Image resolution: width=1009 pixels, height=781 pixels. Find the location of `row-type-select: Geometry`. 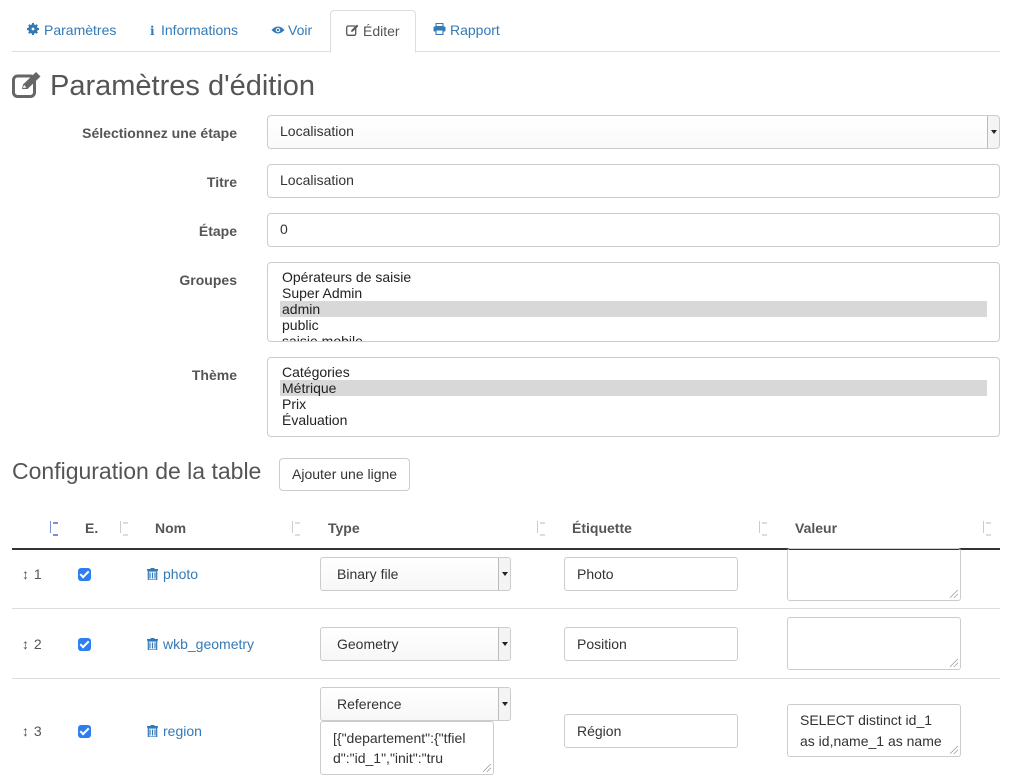

row-type-select: Geometry is located at coordinates (415, 644).